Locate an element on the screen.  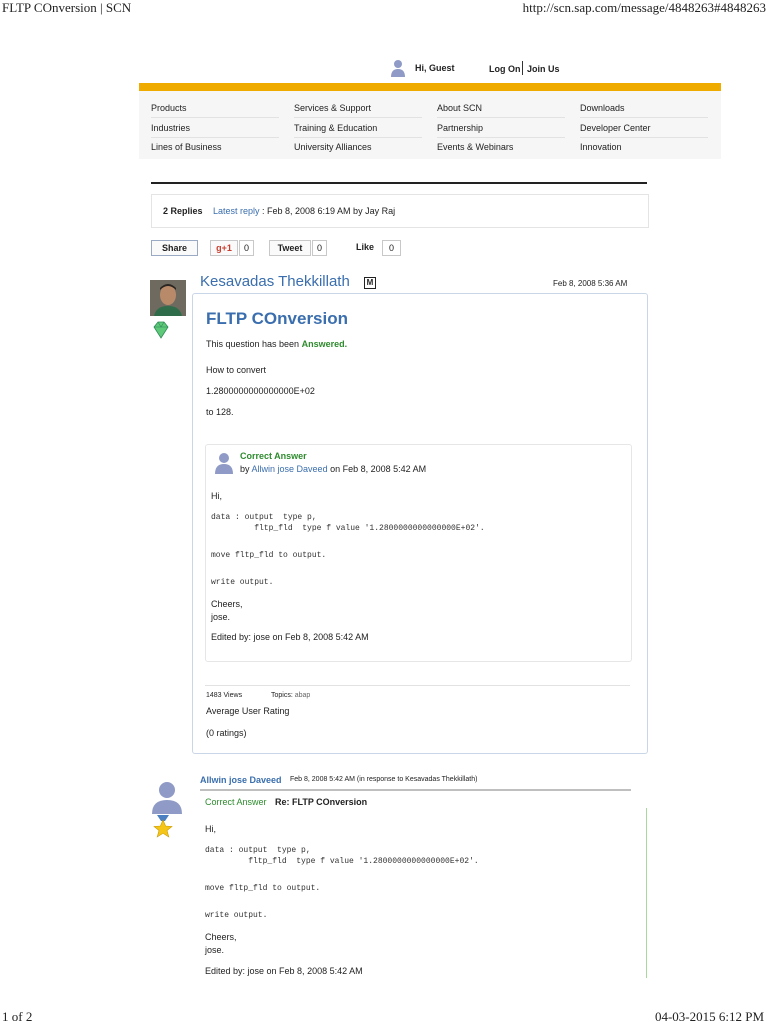
answer-edited-note: Edited by: jose on Feb 8, 2008 5:42 AM is located at coordinates (290, 637).